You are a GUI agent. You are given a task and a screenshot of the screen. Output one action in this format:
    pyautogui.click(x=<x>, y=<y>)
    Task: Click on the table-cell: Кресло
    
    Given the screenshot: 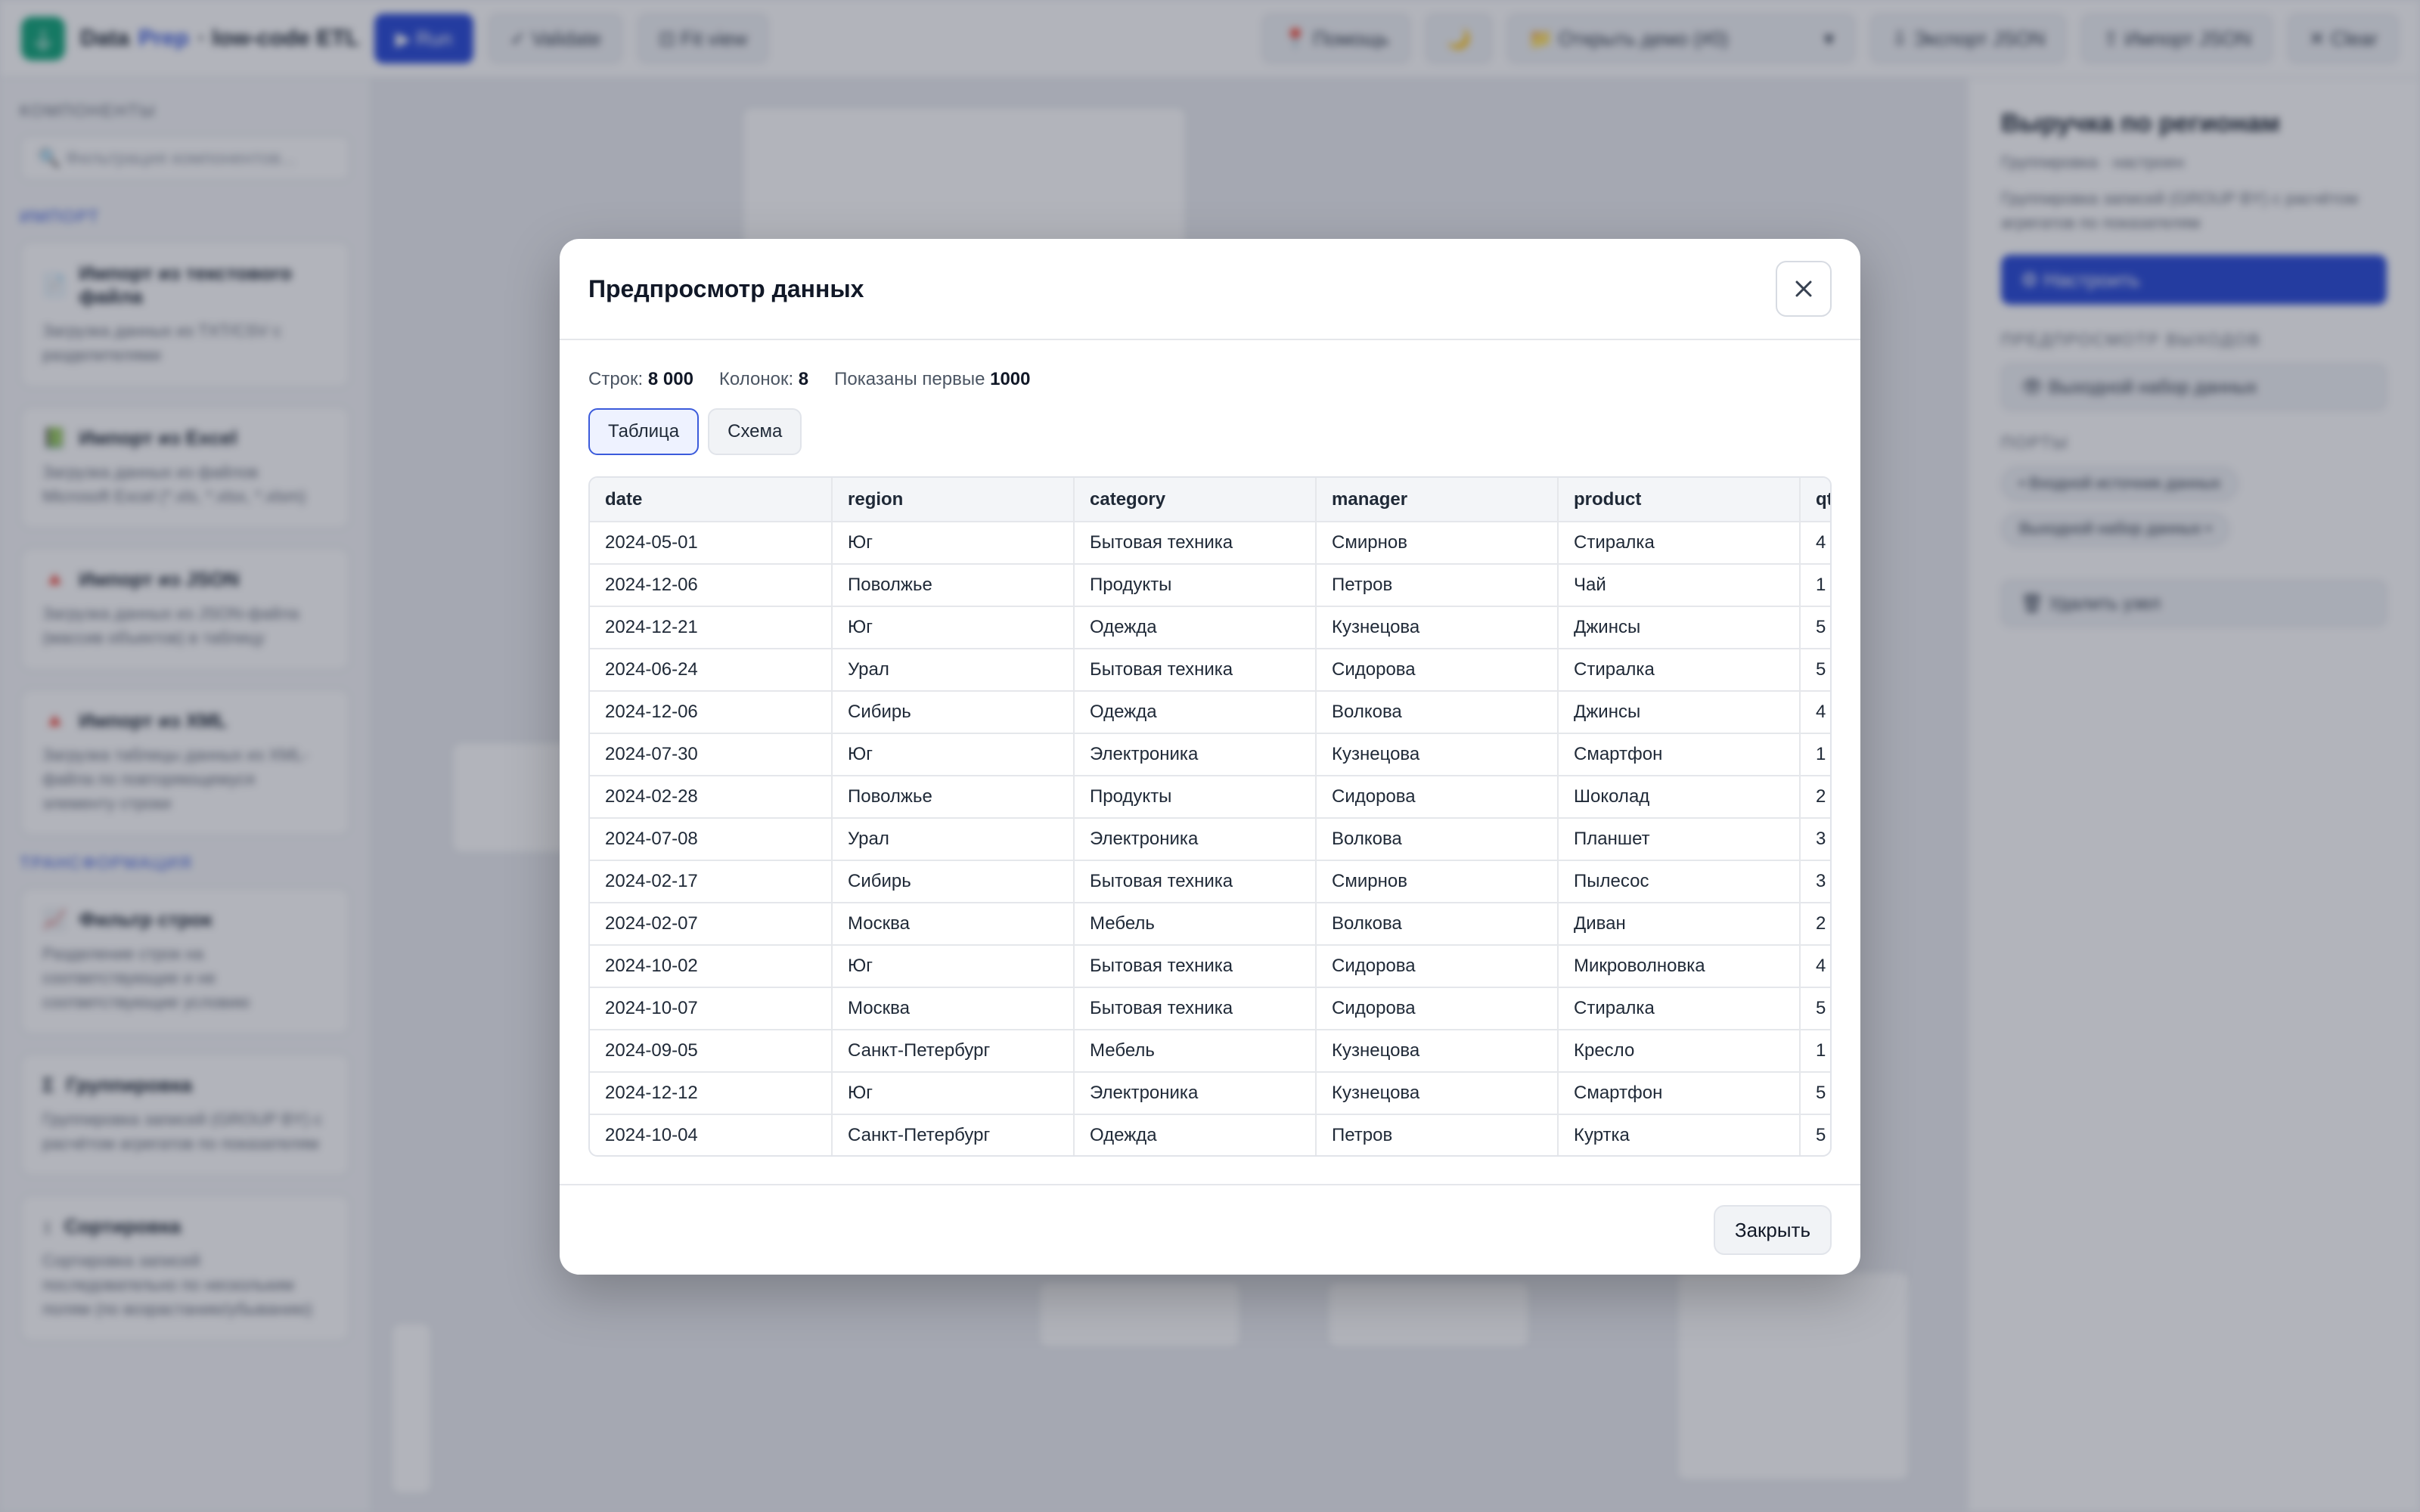 What is the action you would take?
    pyautogui.click(x=1679, y=1051)
    